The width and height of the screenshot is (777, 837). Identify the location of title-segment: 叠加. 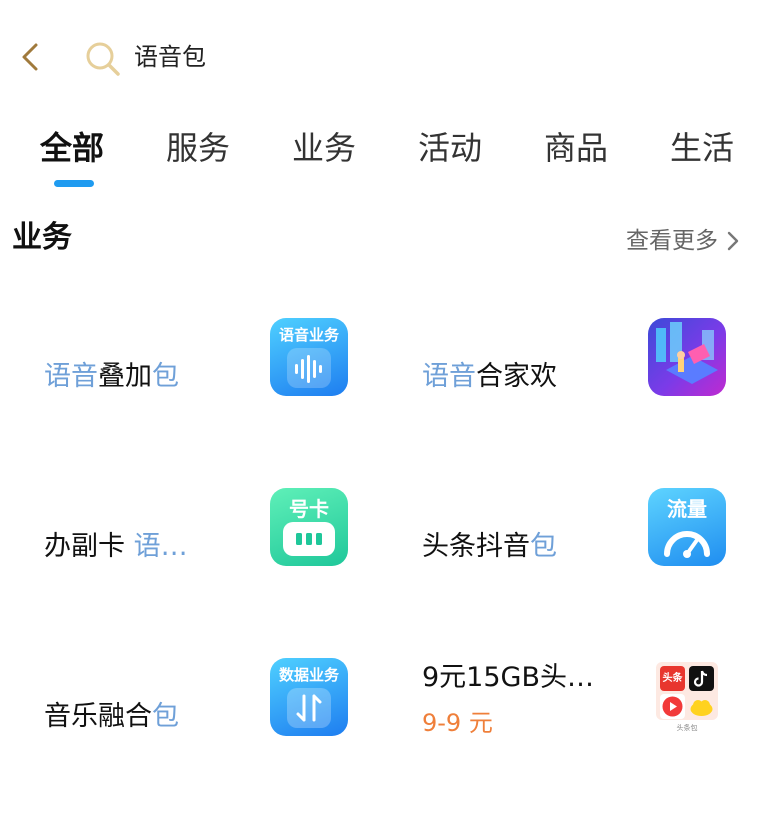
(125, 376).